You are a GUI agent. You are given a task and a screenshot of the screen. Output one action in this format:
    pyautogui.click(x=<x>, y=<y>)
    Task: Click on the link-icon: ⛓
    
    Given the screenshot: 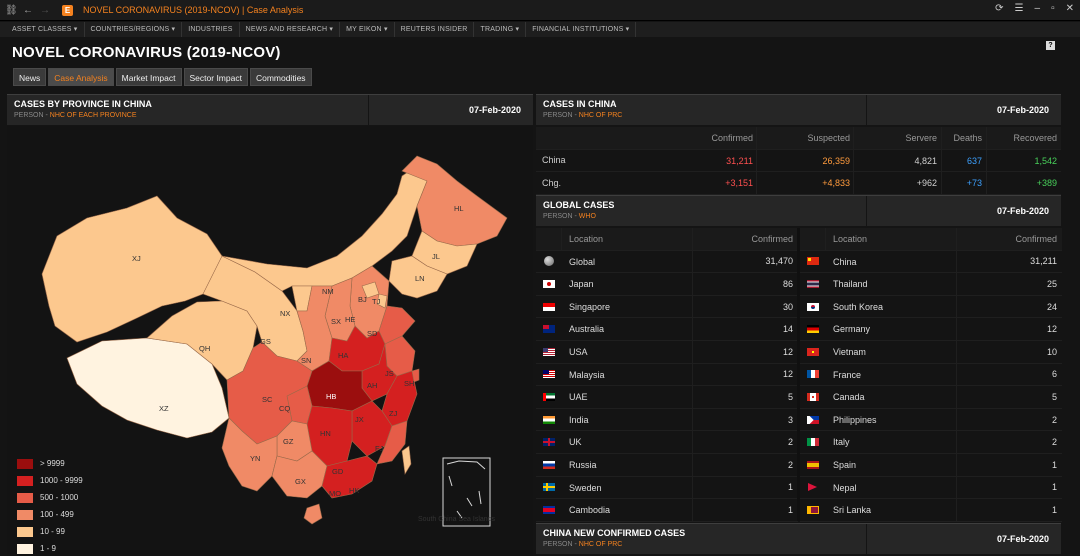 What is the action you would take?
    pyautogui.click(x=11, y=10)
    